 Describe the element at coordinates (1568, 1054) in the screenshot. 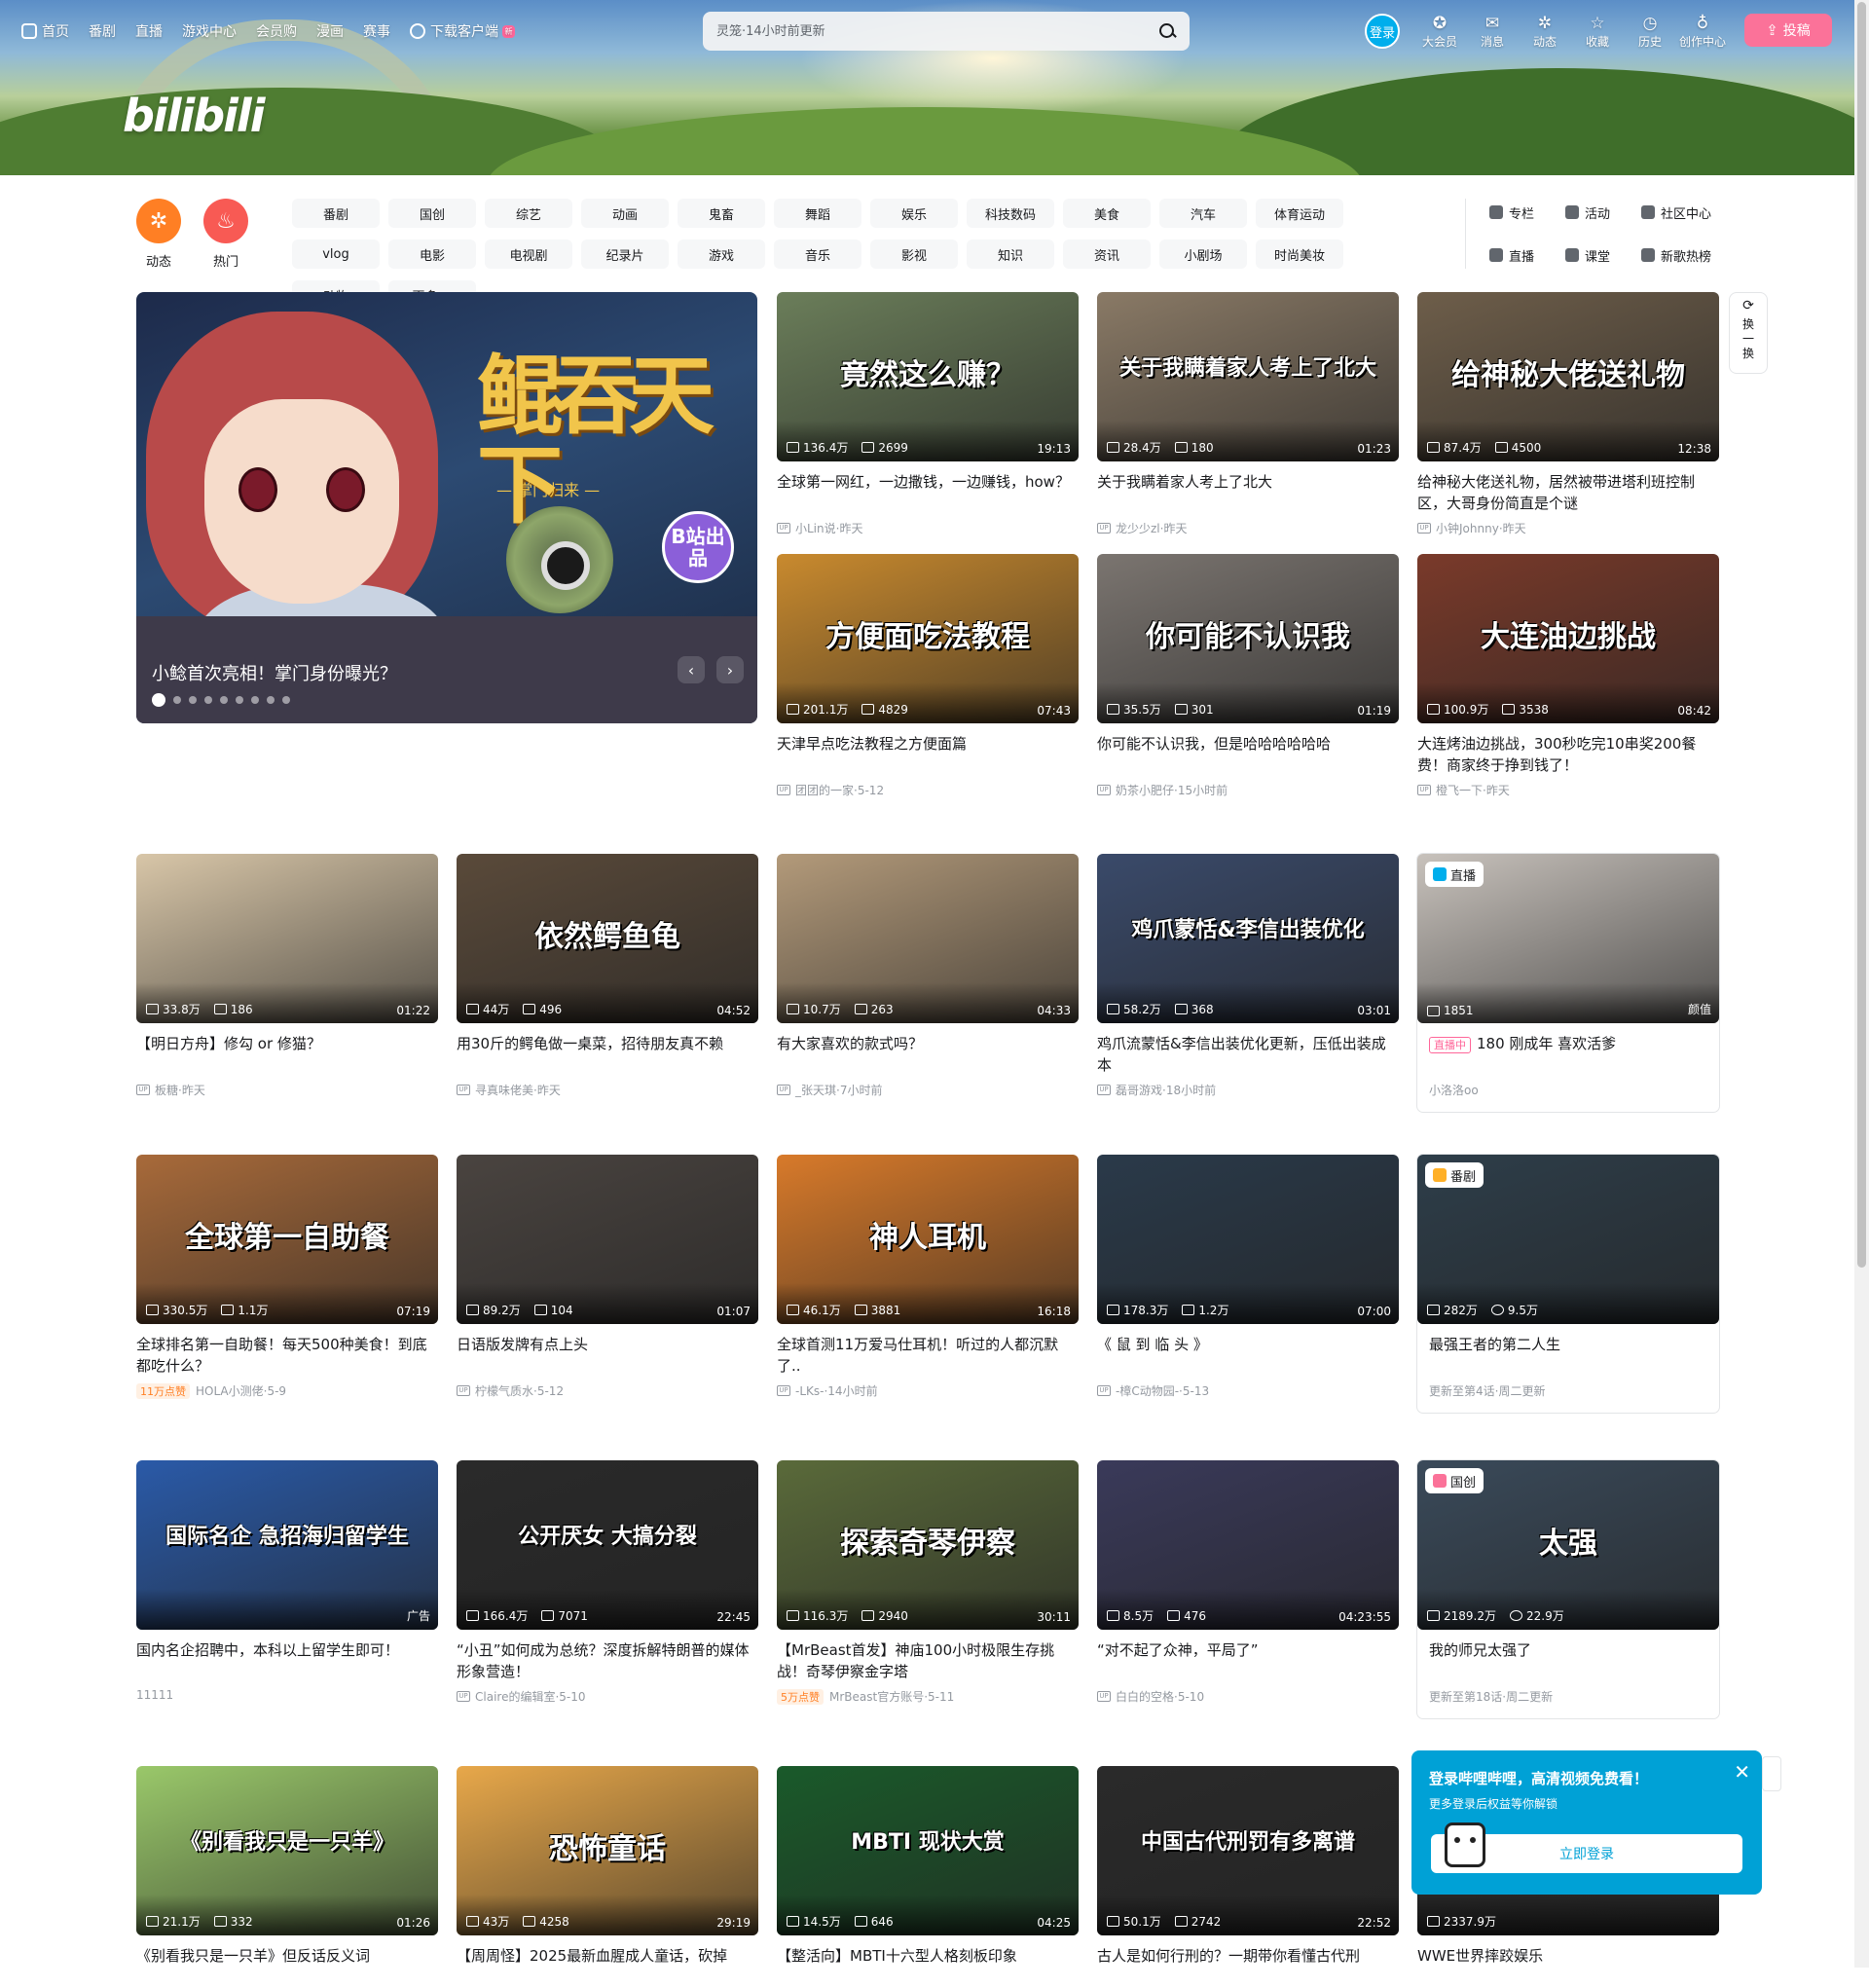

I see `video-title: 直播中 180 刚成年 喜欢活爹` at that location.